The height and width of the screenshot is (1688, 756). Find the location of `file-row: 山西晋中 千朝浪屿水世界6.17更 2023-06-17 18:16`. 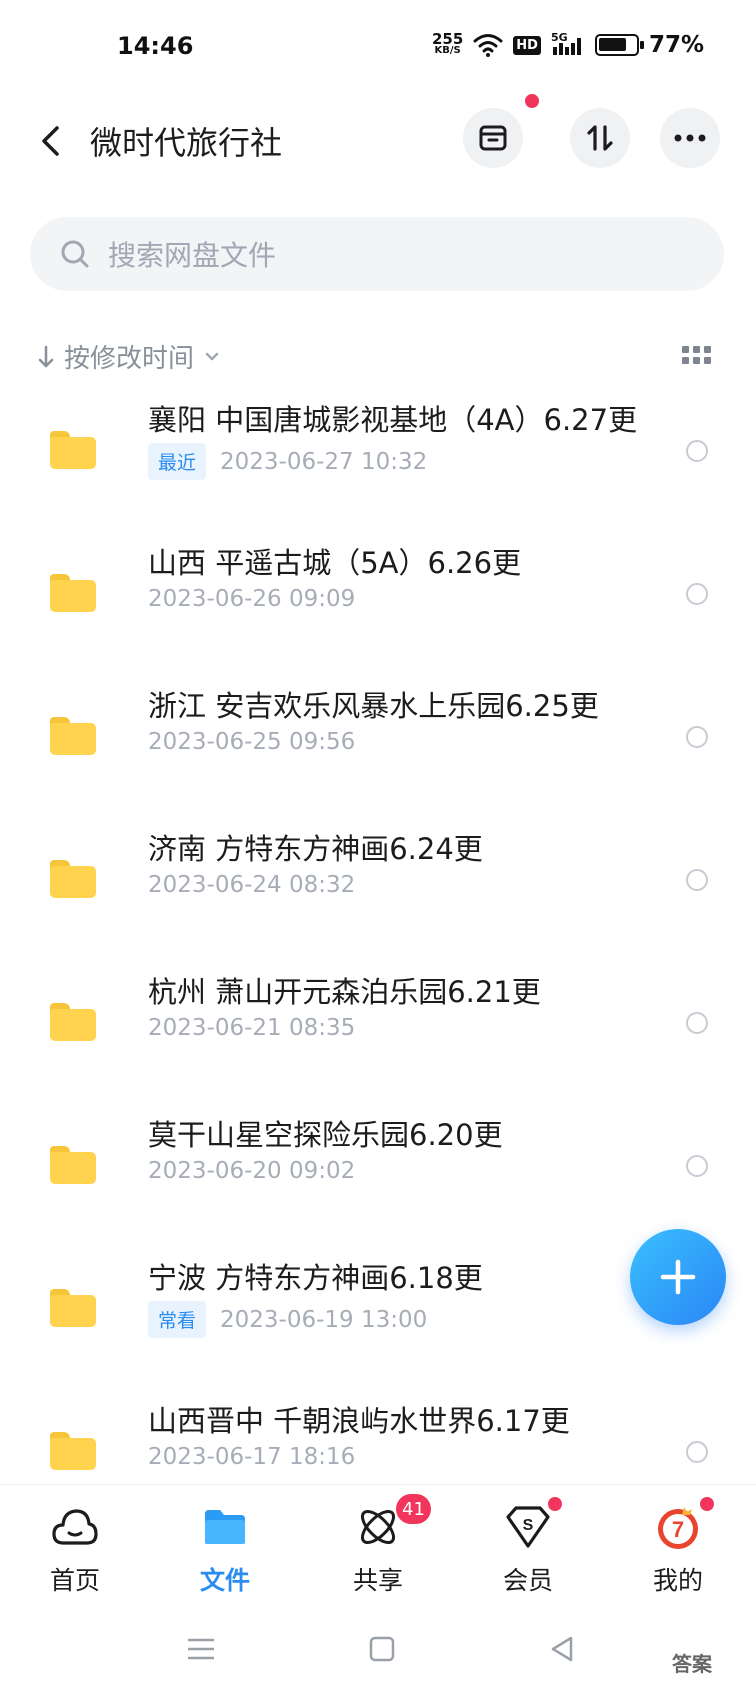

file-row: 山西晋中 千朝浪屿水世界6.17更 2023-06-17 18:16 is located at coordinates (378, 1430).